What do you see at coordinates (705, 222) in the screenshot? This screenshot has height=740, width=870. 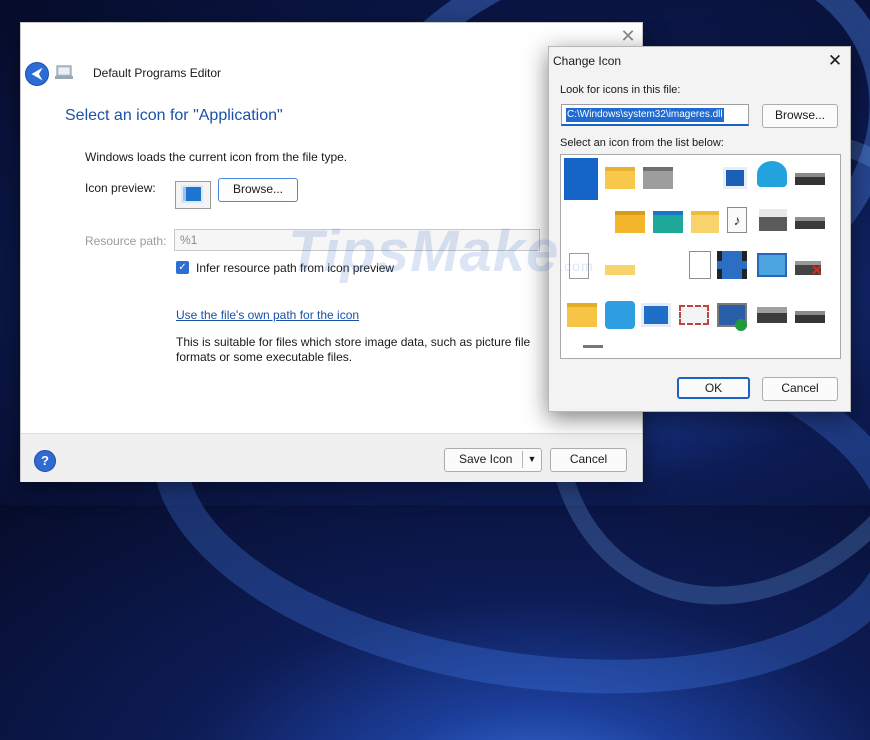 I see `light-folder-icon` at bounding box center [705, 222].